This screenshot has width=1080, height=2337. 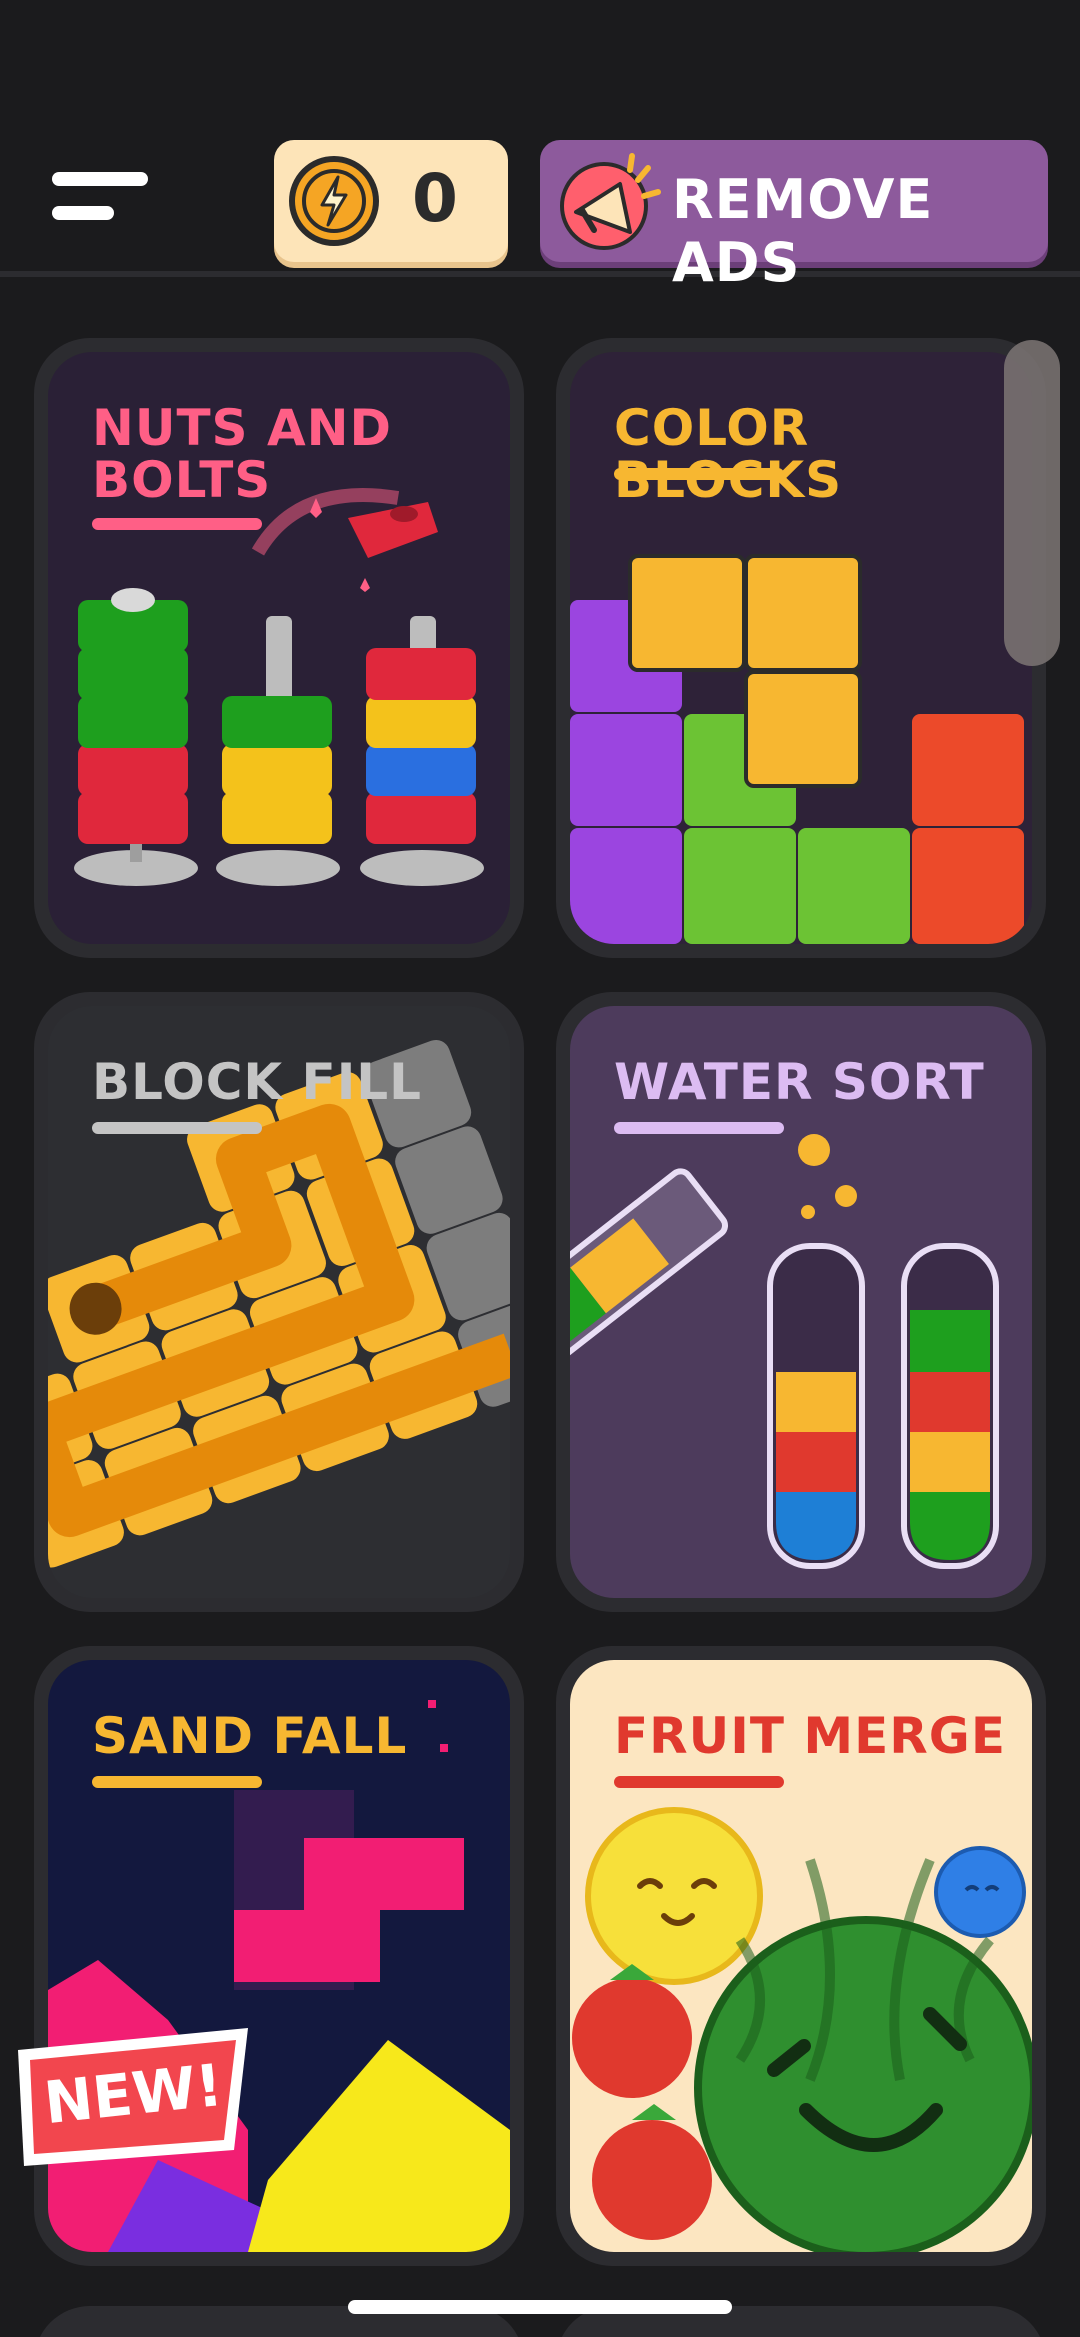 I want to click on home-indicator, so click(x=540, y=2307).